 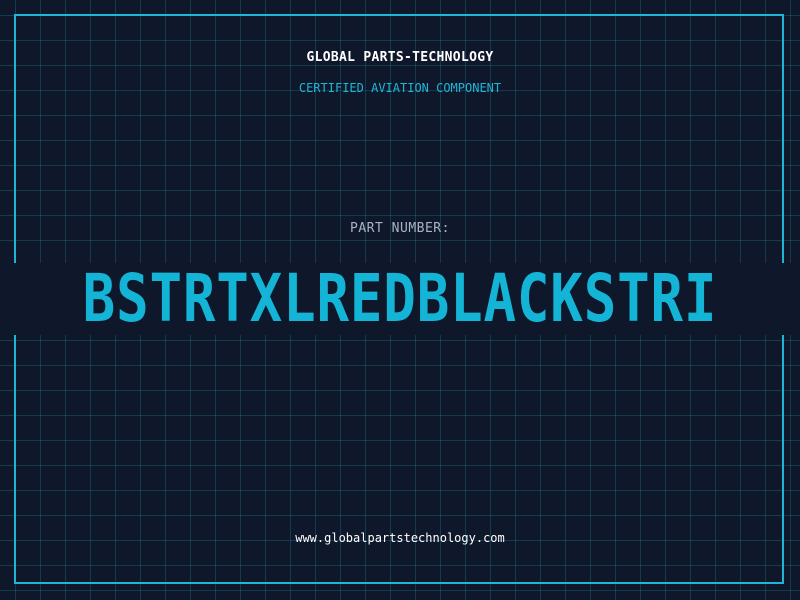 What do you see at coordinates (400, 228) in the screenshot?
I see `part-number-label: PART NUMBER:` at bounding box center [400, 228].